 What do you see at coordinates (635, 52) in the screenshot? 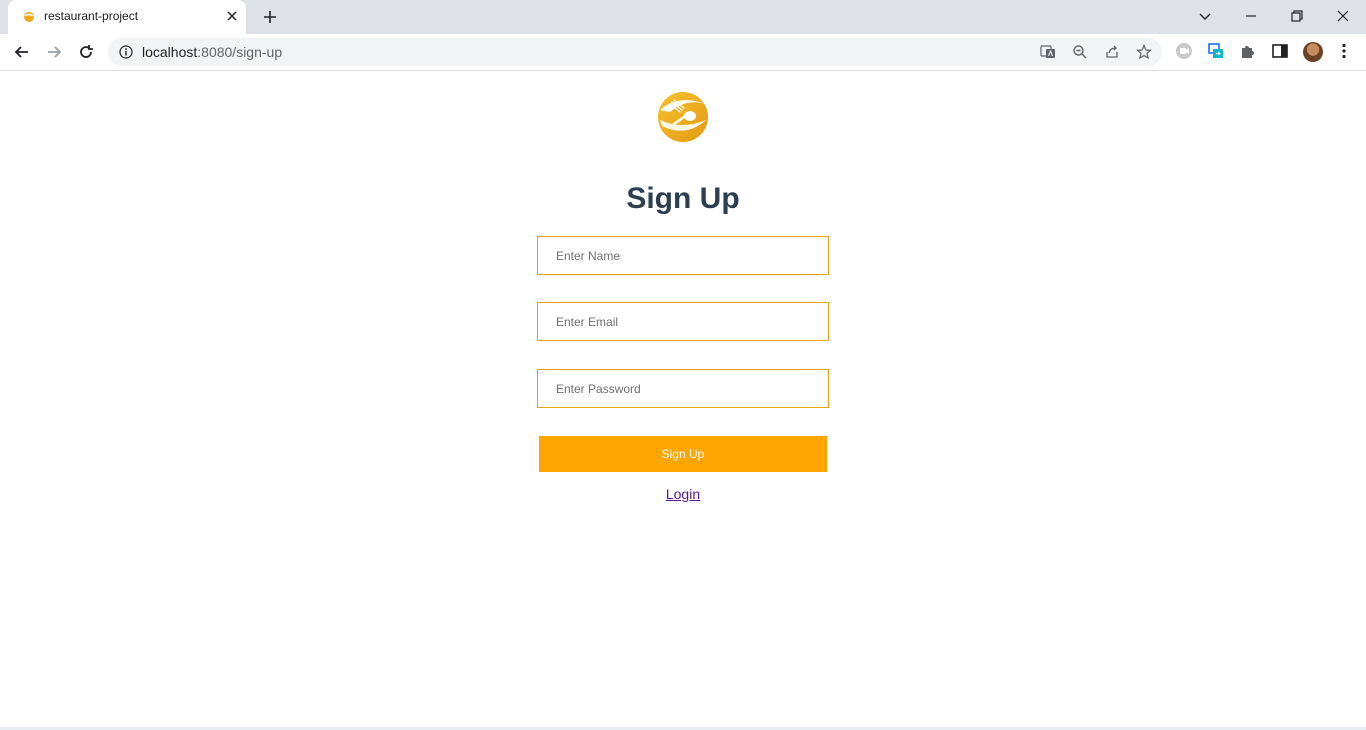
I see `address-bar: localhost:8080/sign-up` at bounding box center [635, 52].